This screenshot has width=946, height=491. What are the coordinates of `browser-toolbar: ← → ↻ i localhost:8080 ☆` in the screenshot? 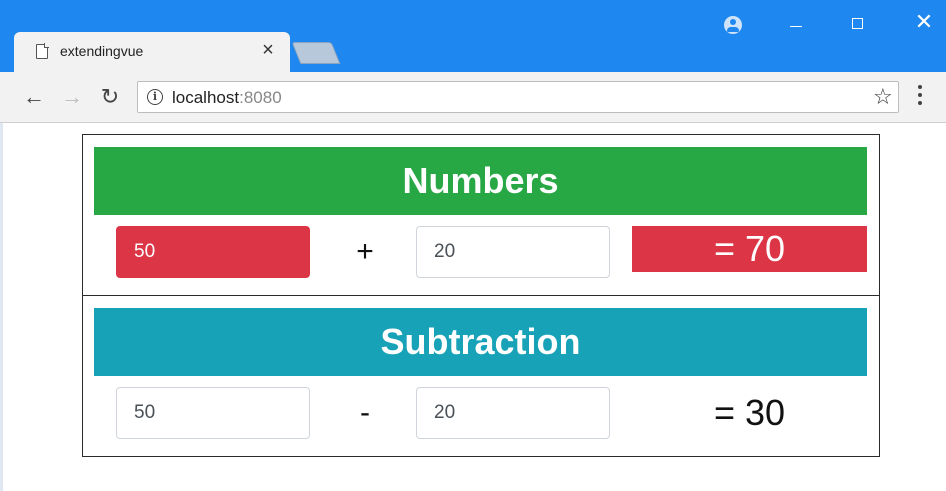 It's located at (473, 97).